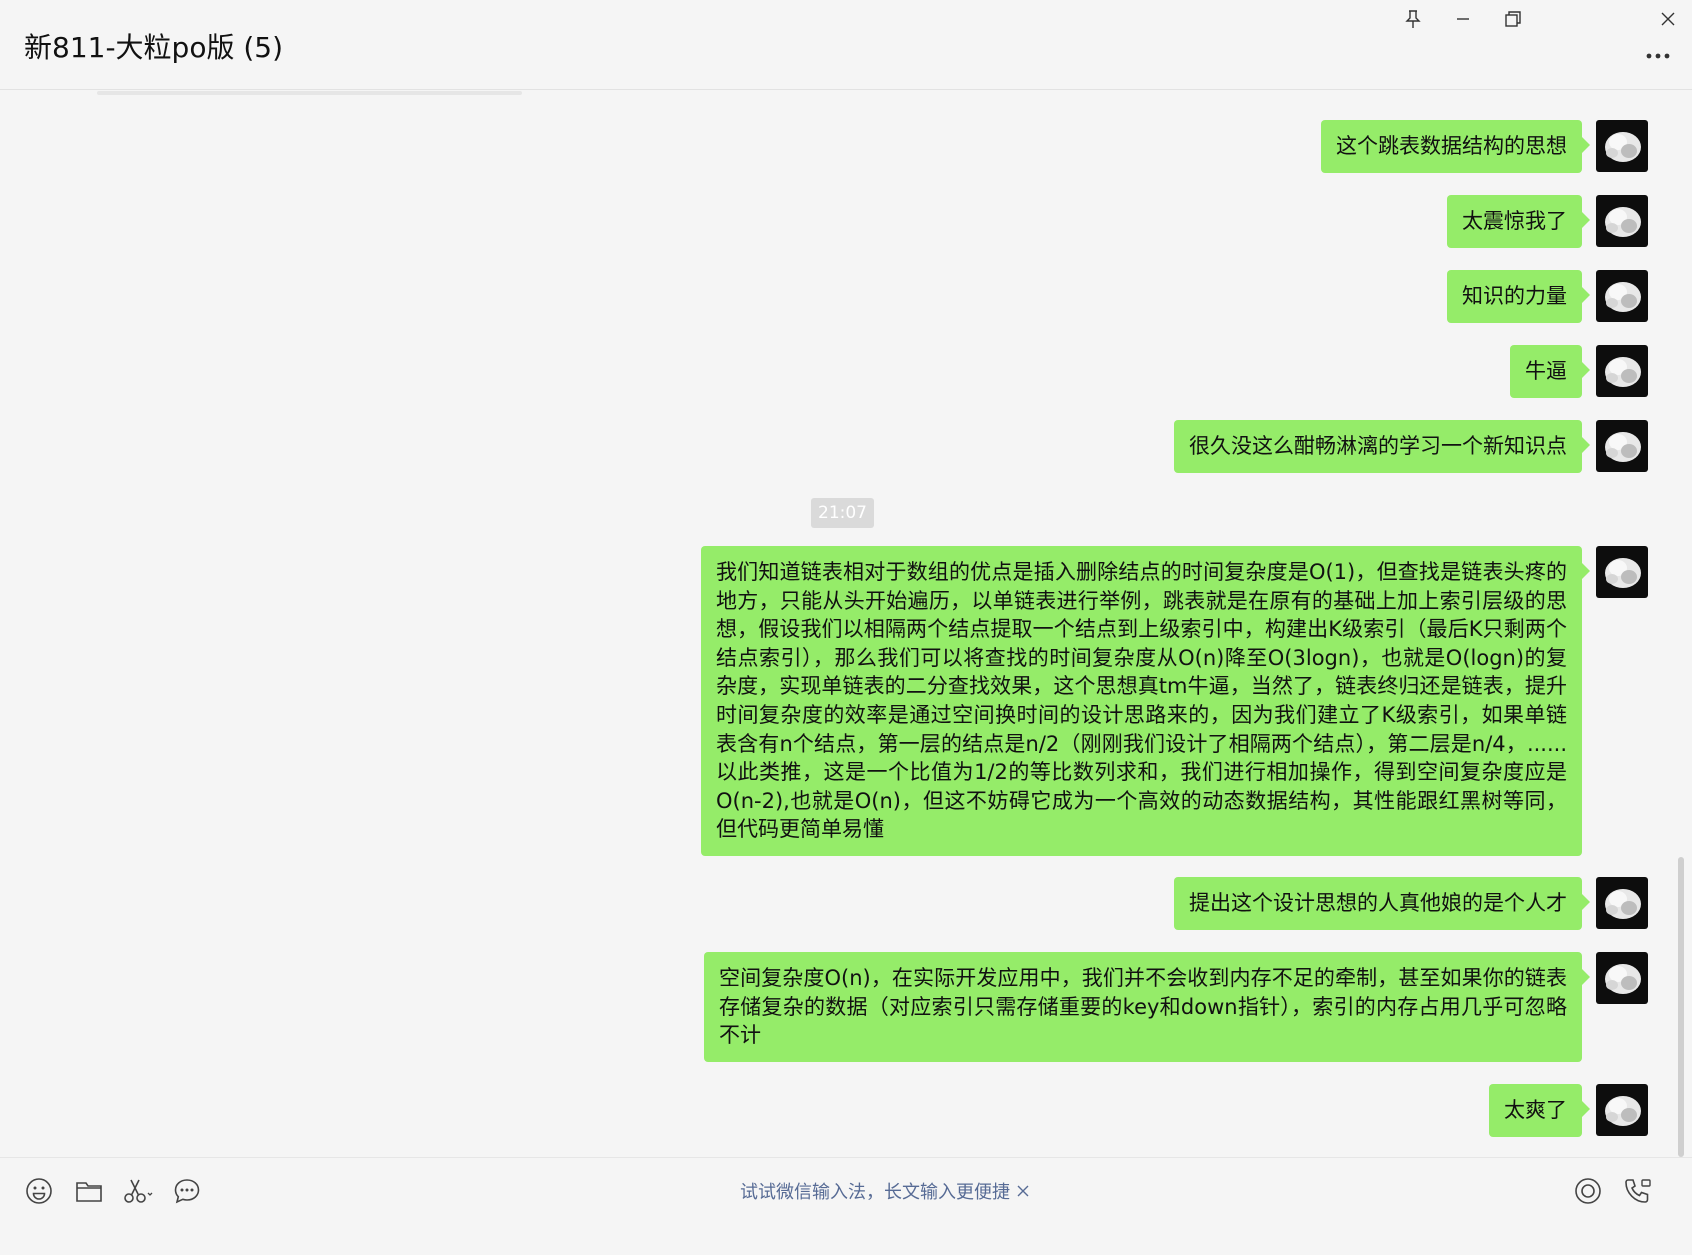  Describe the element at coordinates (1382, 446) in the screenshot. I see `message-bubble: 很久没这么酣畅淋漓的学习一个新知识点` at that location.